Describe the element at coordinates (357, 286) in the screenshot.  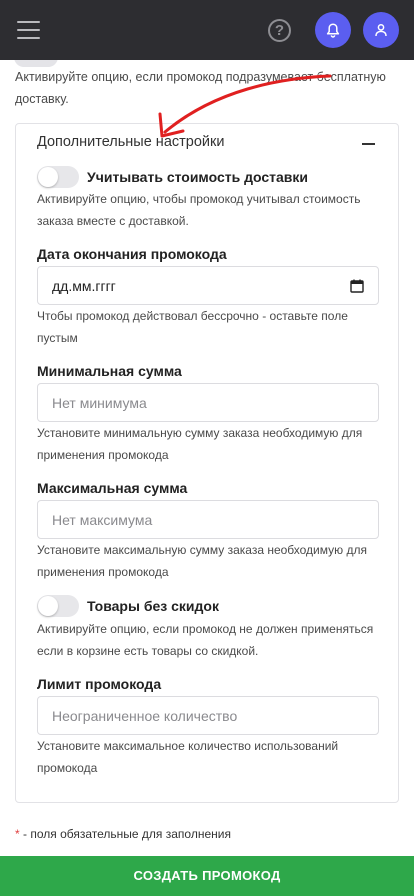
I see `calendar-icon` at that location.